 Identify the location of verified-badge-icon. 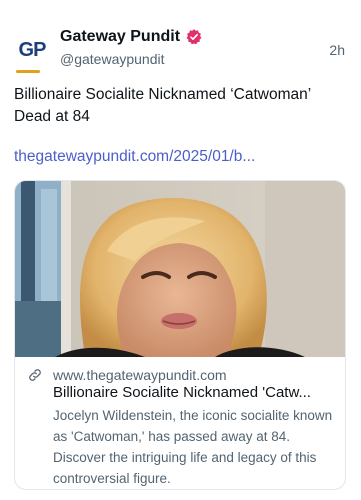
(194, 37).